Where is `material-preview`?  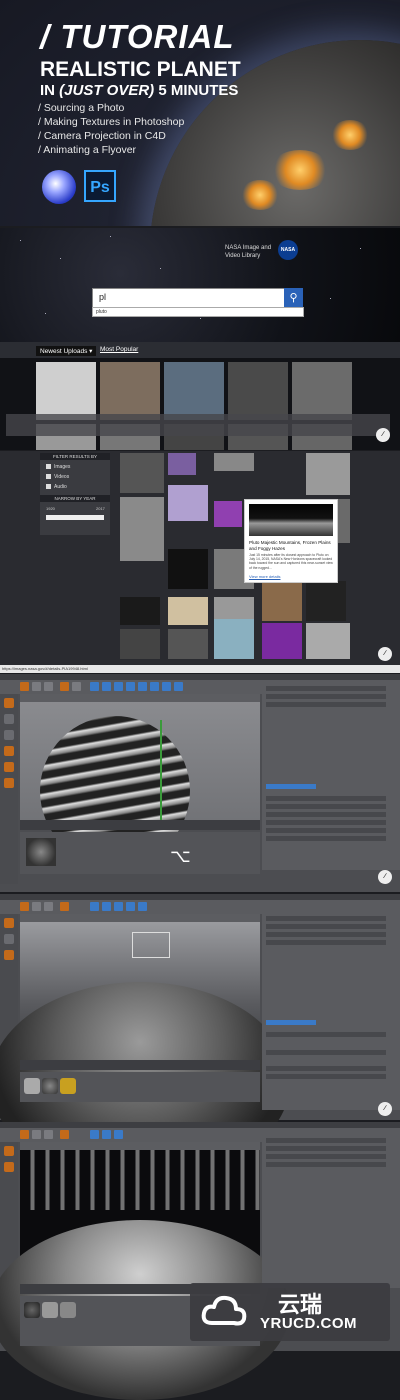 material-preview is located at coordinates (41, 852).